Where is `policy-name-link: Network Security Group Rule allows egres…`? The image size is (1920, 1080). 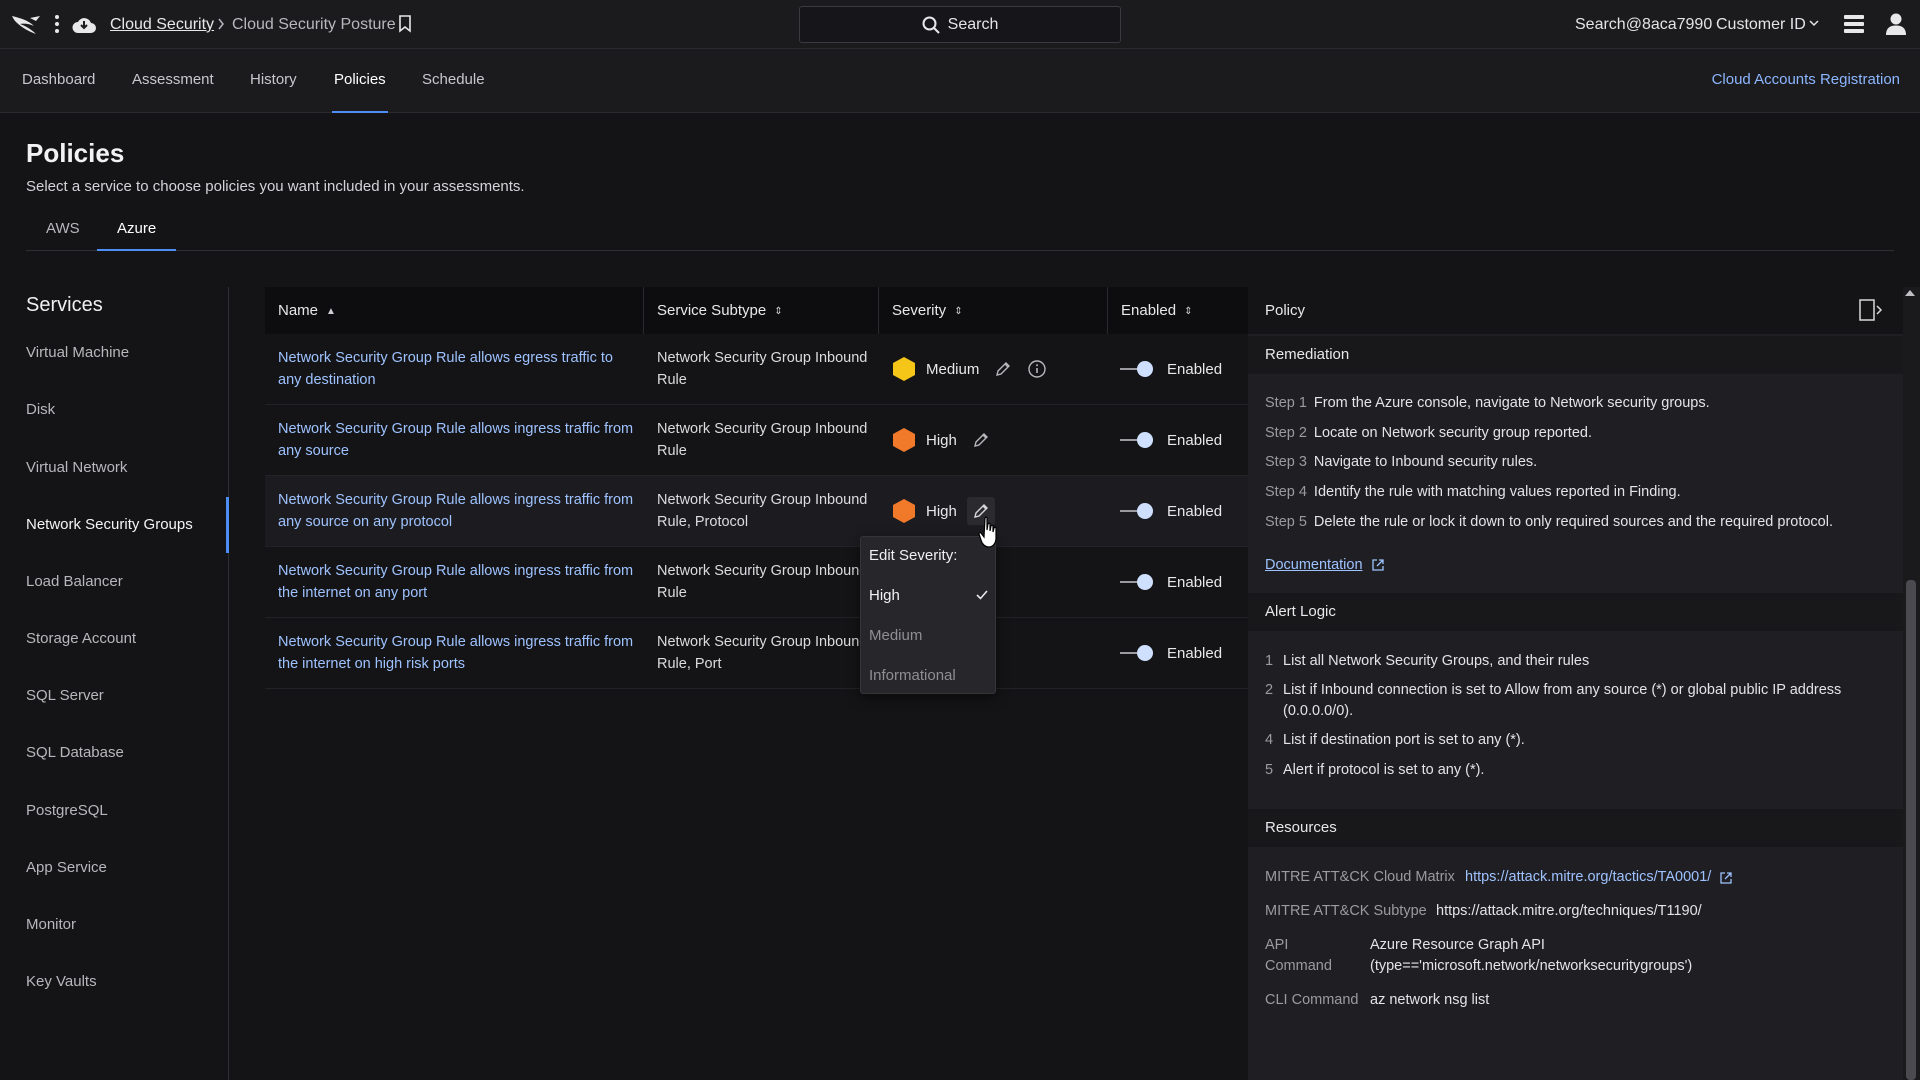
policy-name-link: Network Security Group Rule allows egres… is located at coordinates (458, 369).